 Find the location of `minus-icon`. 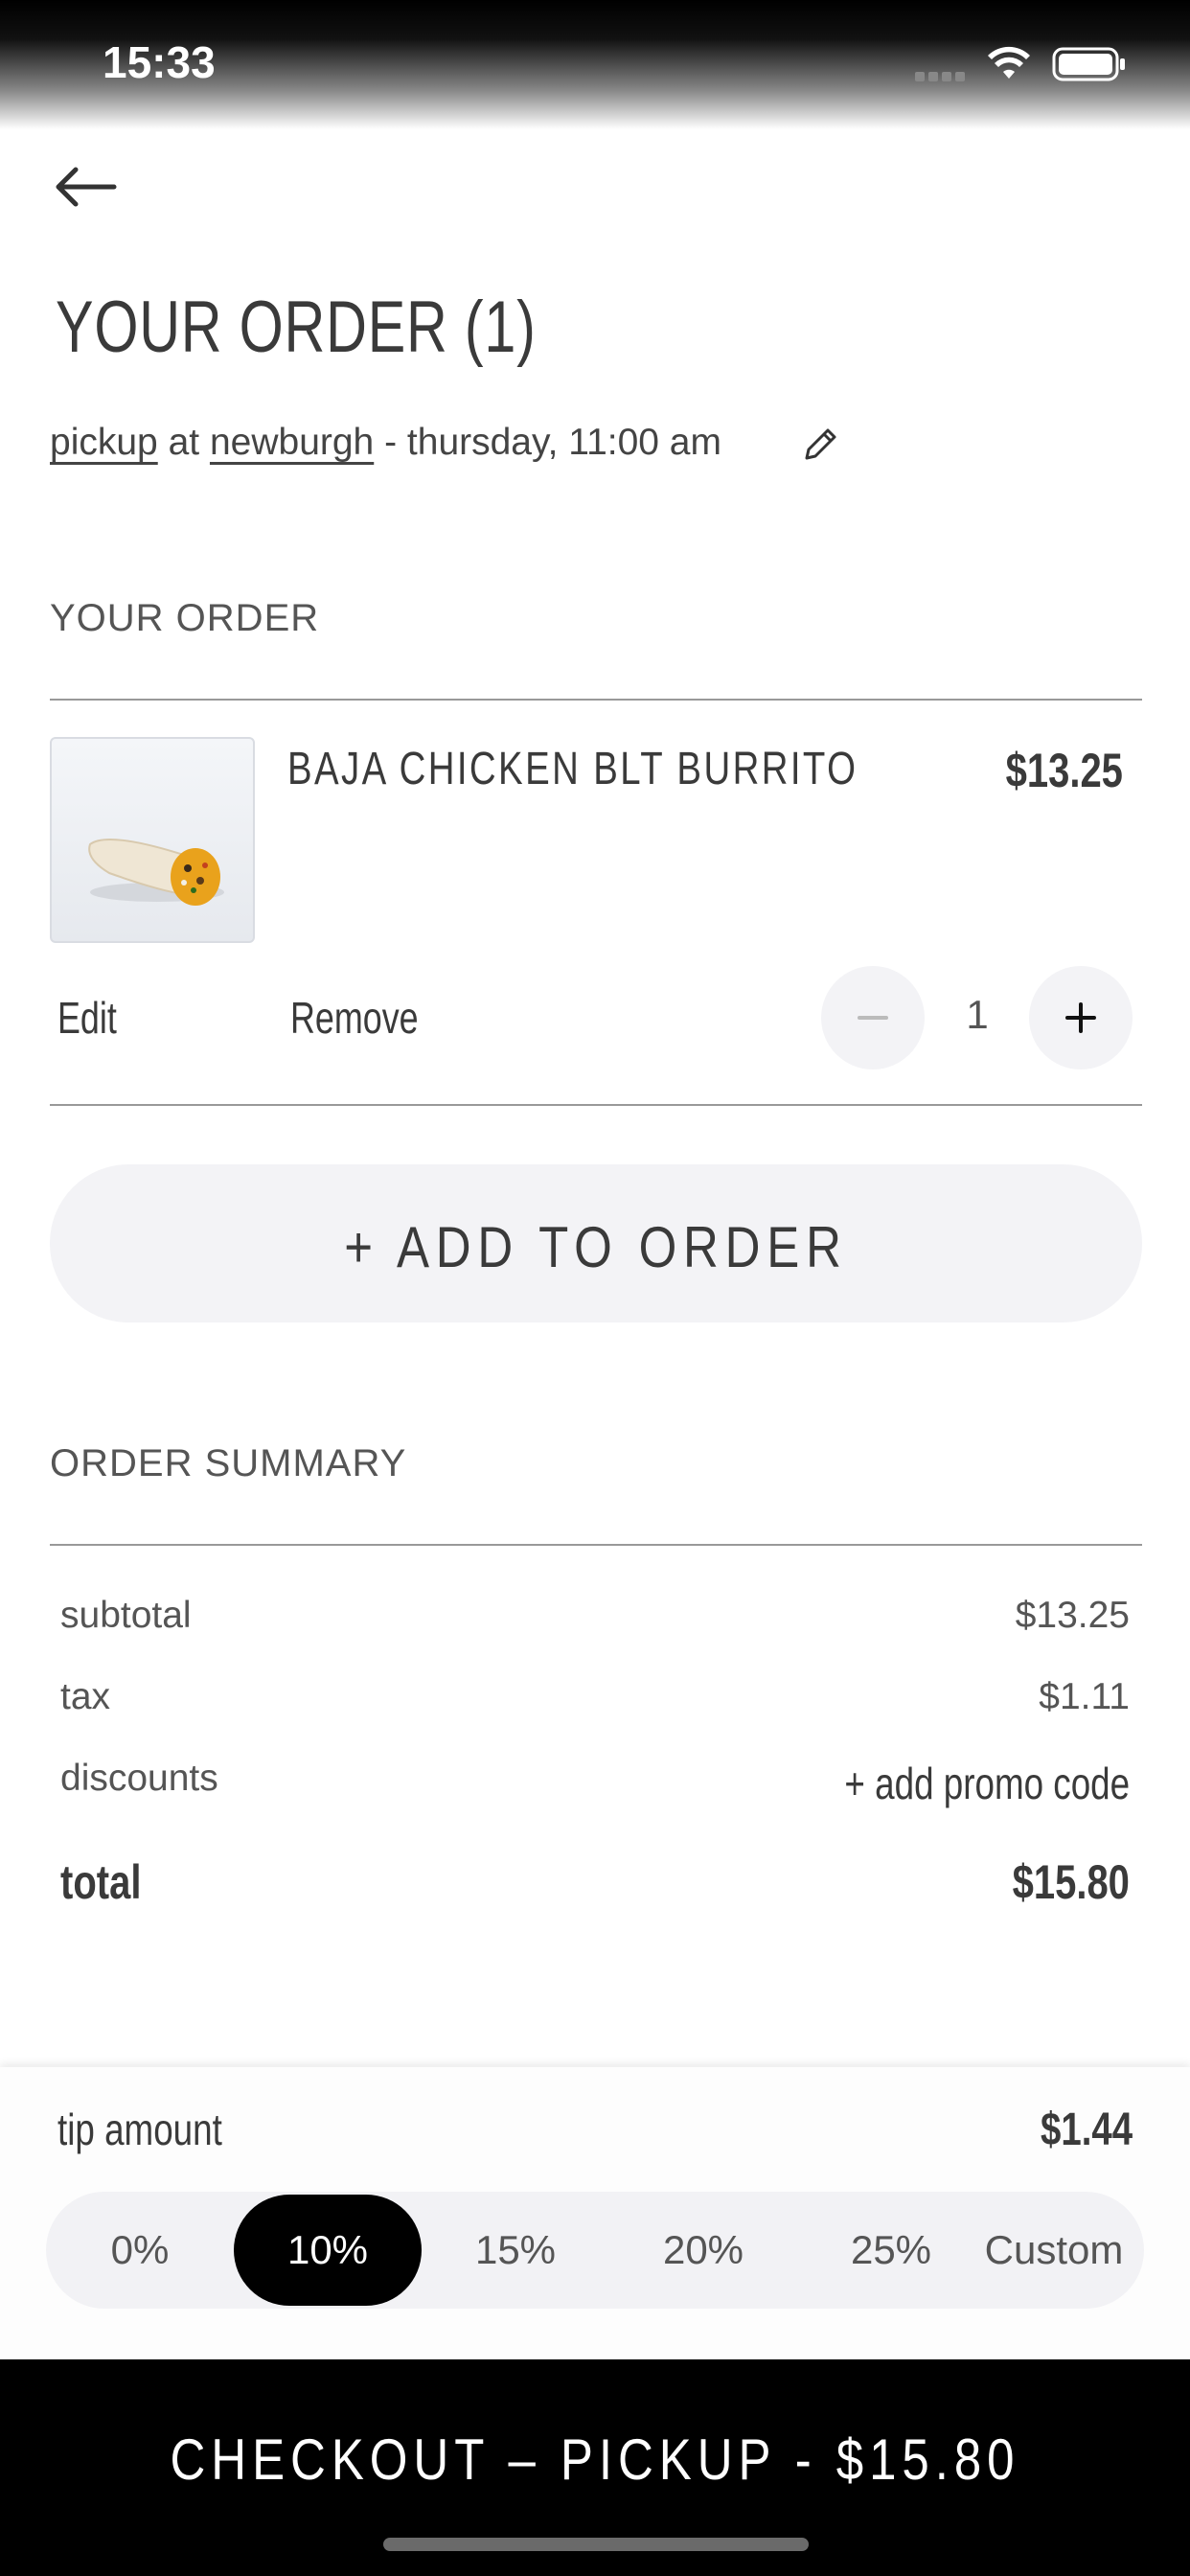

minus-icon is located at coordinates (873, 1018).